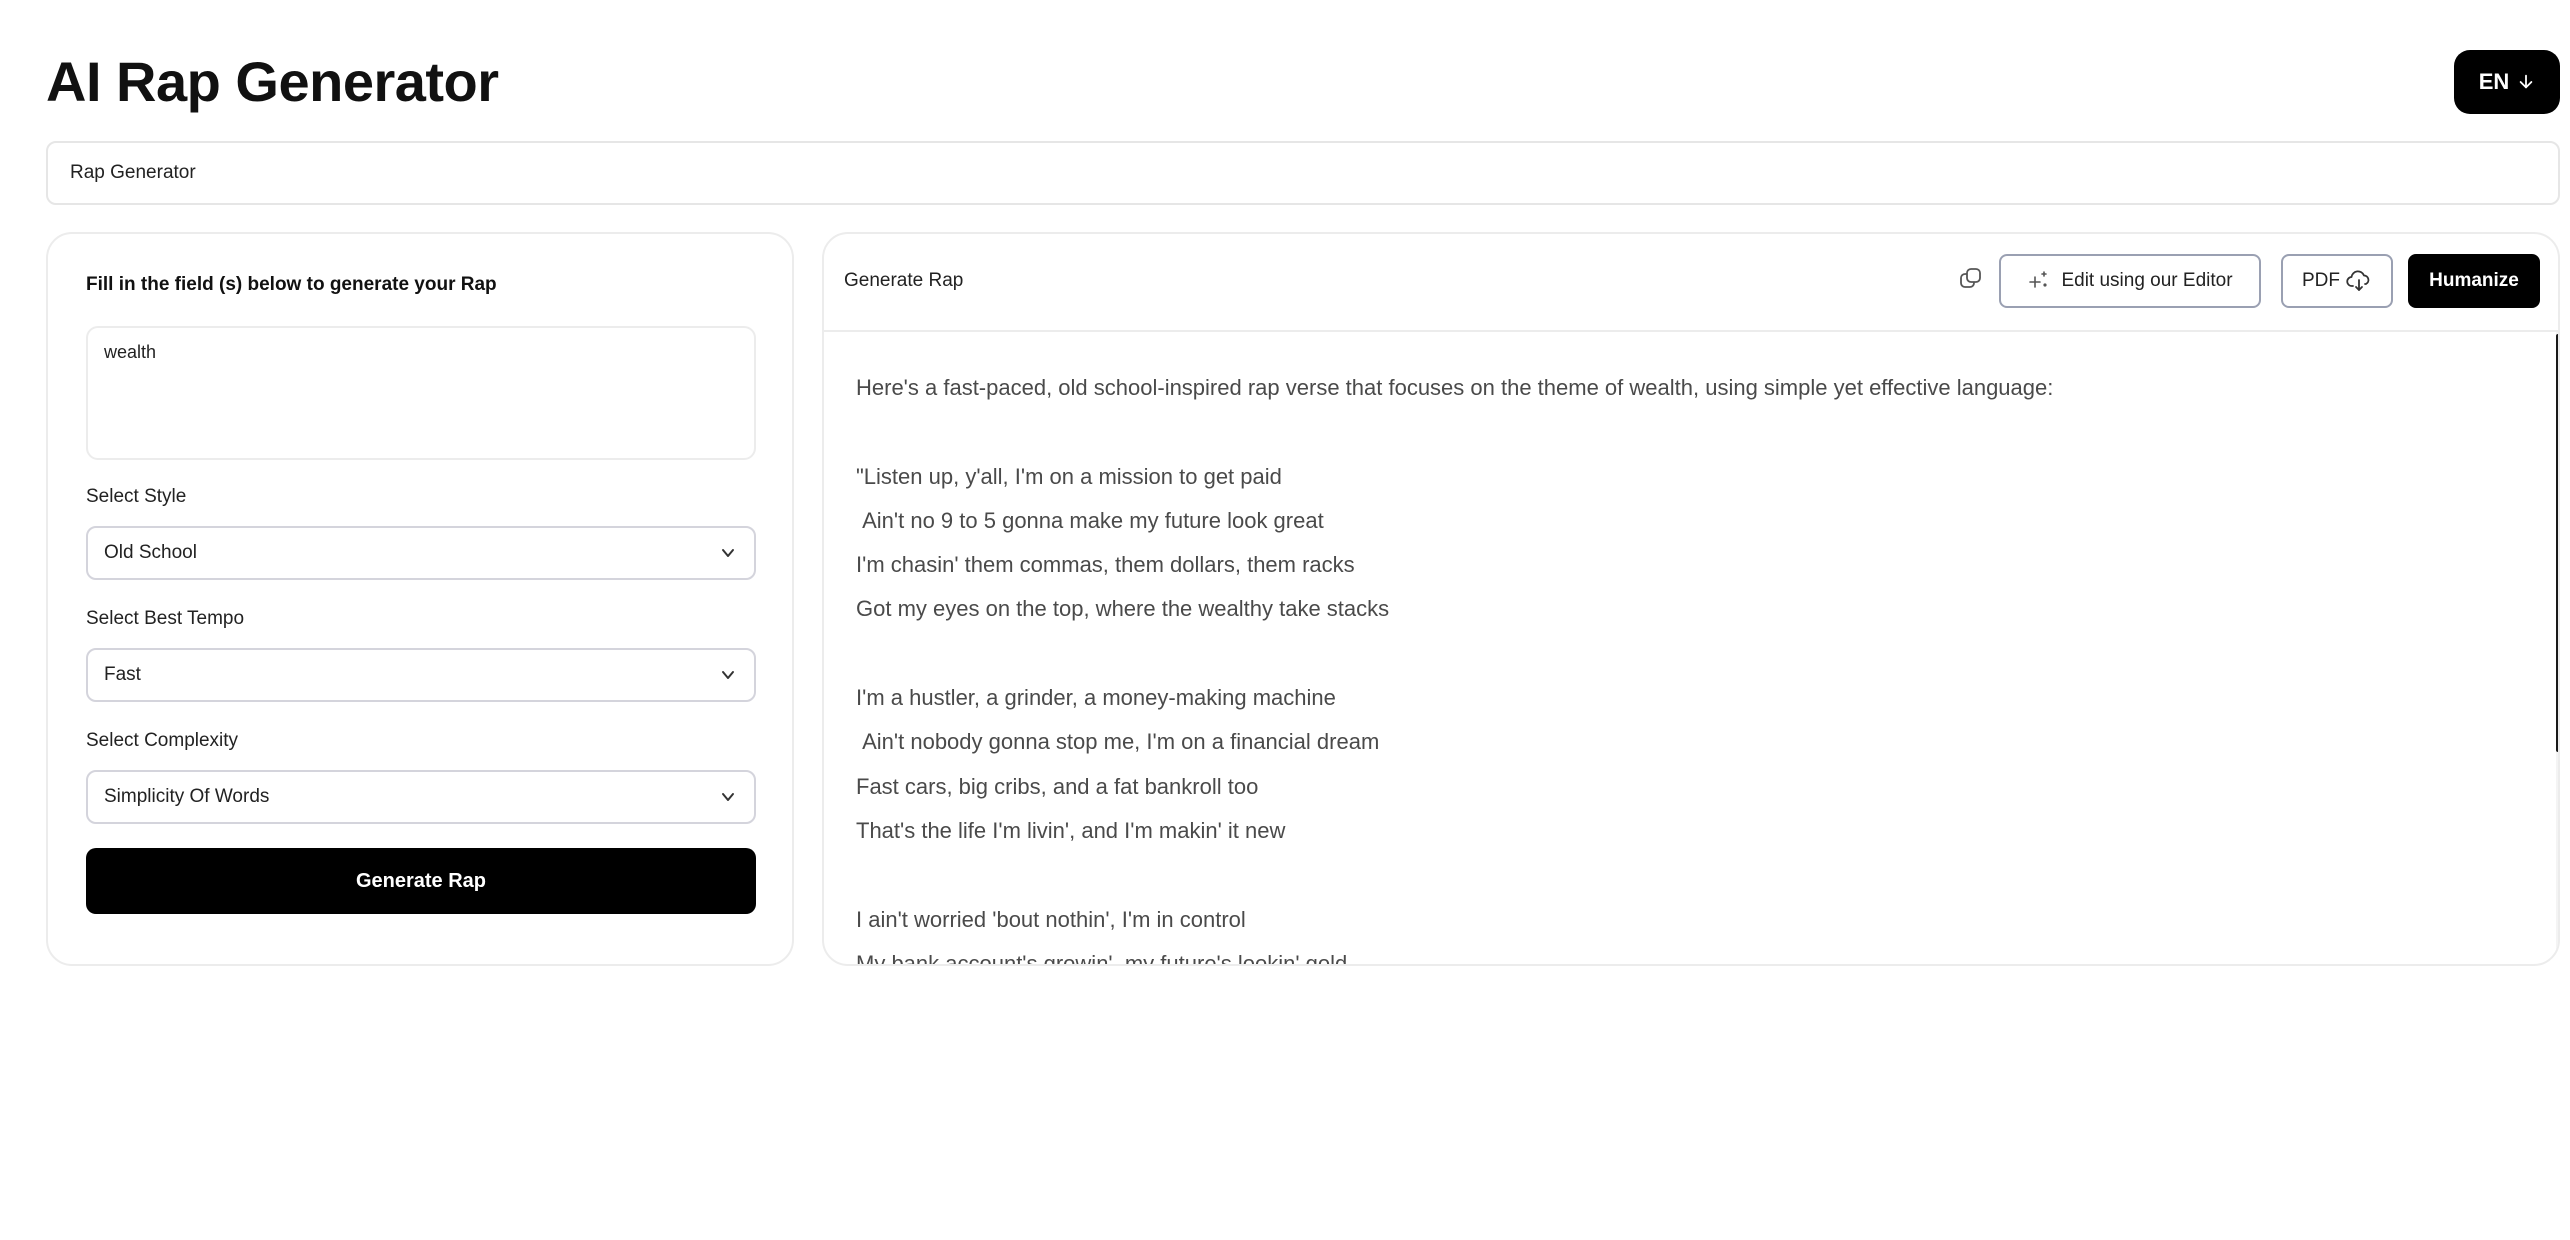 This screenshot has height=1240, width=2570. I want to click on breadcrumb-label: Rap Generator, so click(133, 172).